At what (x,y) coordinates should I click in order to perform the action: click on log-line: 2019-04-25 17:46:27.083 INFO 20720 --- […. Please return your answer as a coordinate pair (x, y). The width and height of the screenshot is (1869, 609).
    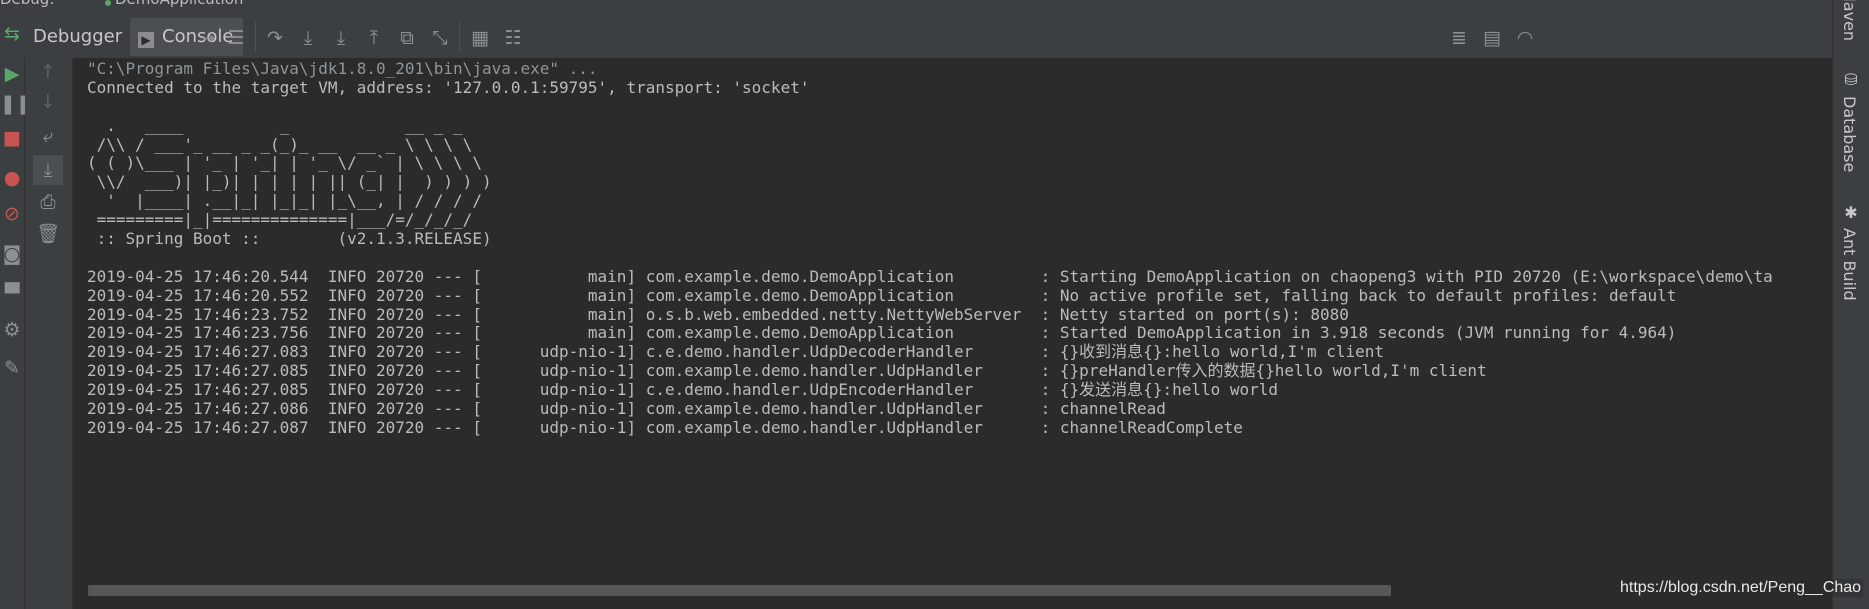
    Looking at the image, I should click on (736, 352).